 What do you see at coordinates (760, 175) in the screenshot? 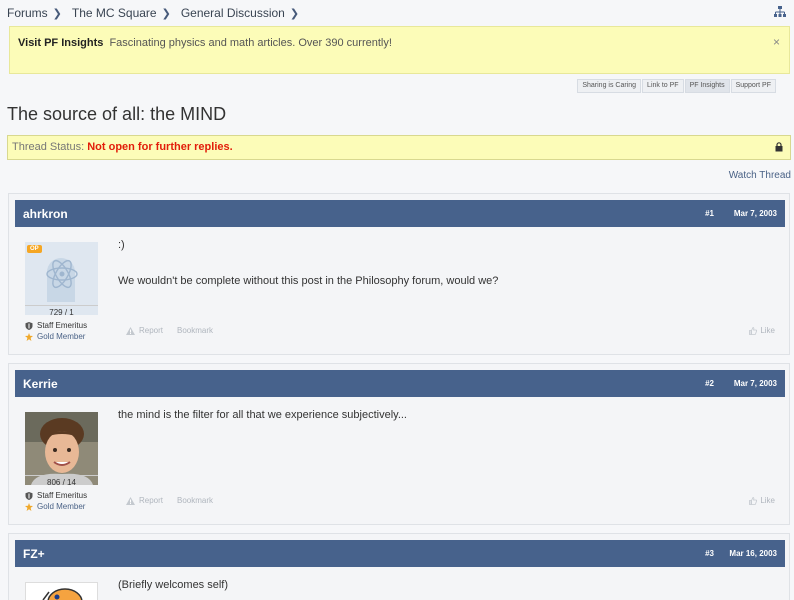
I see `watch-thread-link: Watch Thread` at bounding box center [760, 175].